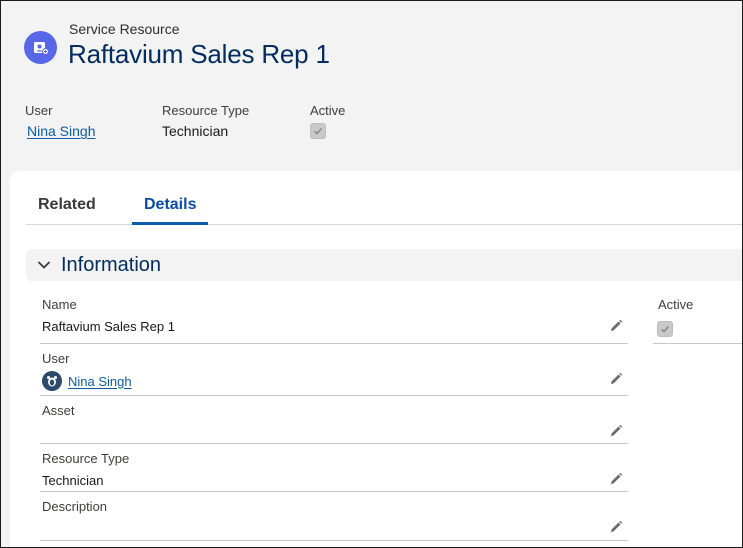  I want to click on service-resource-glyph-icon, so click(41, 48).